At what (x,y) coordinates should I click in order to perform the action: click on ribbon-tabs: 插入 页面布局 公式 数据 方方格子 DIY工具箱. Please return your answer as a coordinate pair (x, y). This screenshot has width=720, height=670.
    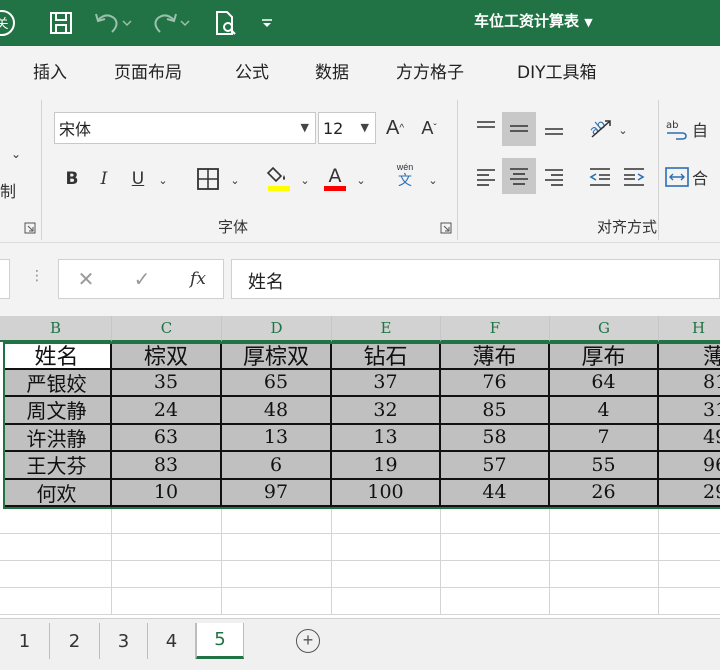
    Looking at the image, I should click on (360, 69).